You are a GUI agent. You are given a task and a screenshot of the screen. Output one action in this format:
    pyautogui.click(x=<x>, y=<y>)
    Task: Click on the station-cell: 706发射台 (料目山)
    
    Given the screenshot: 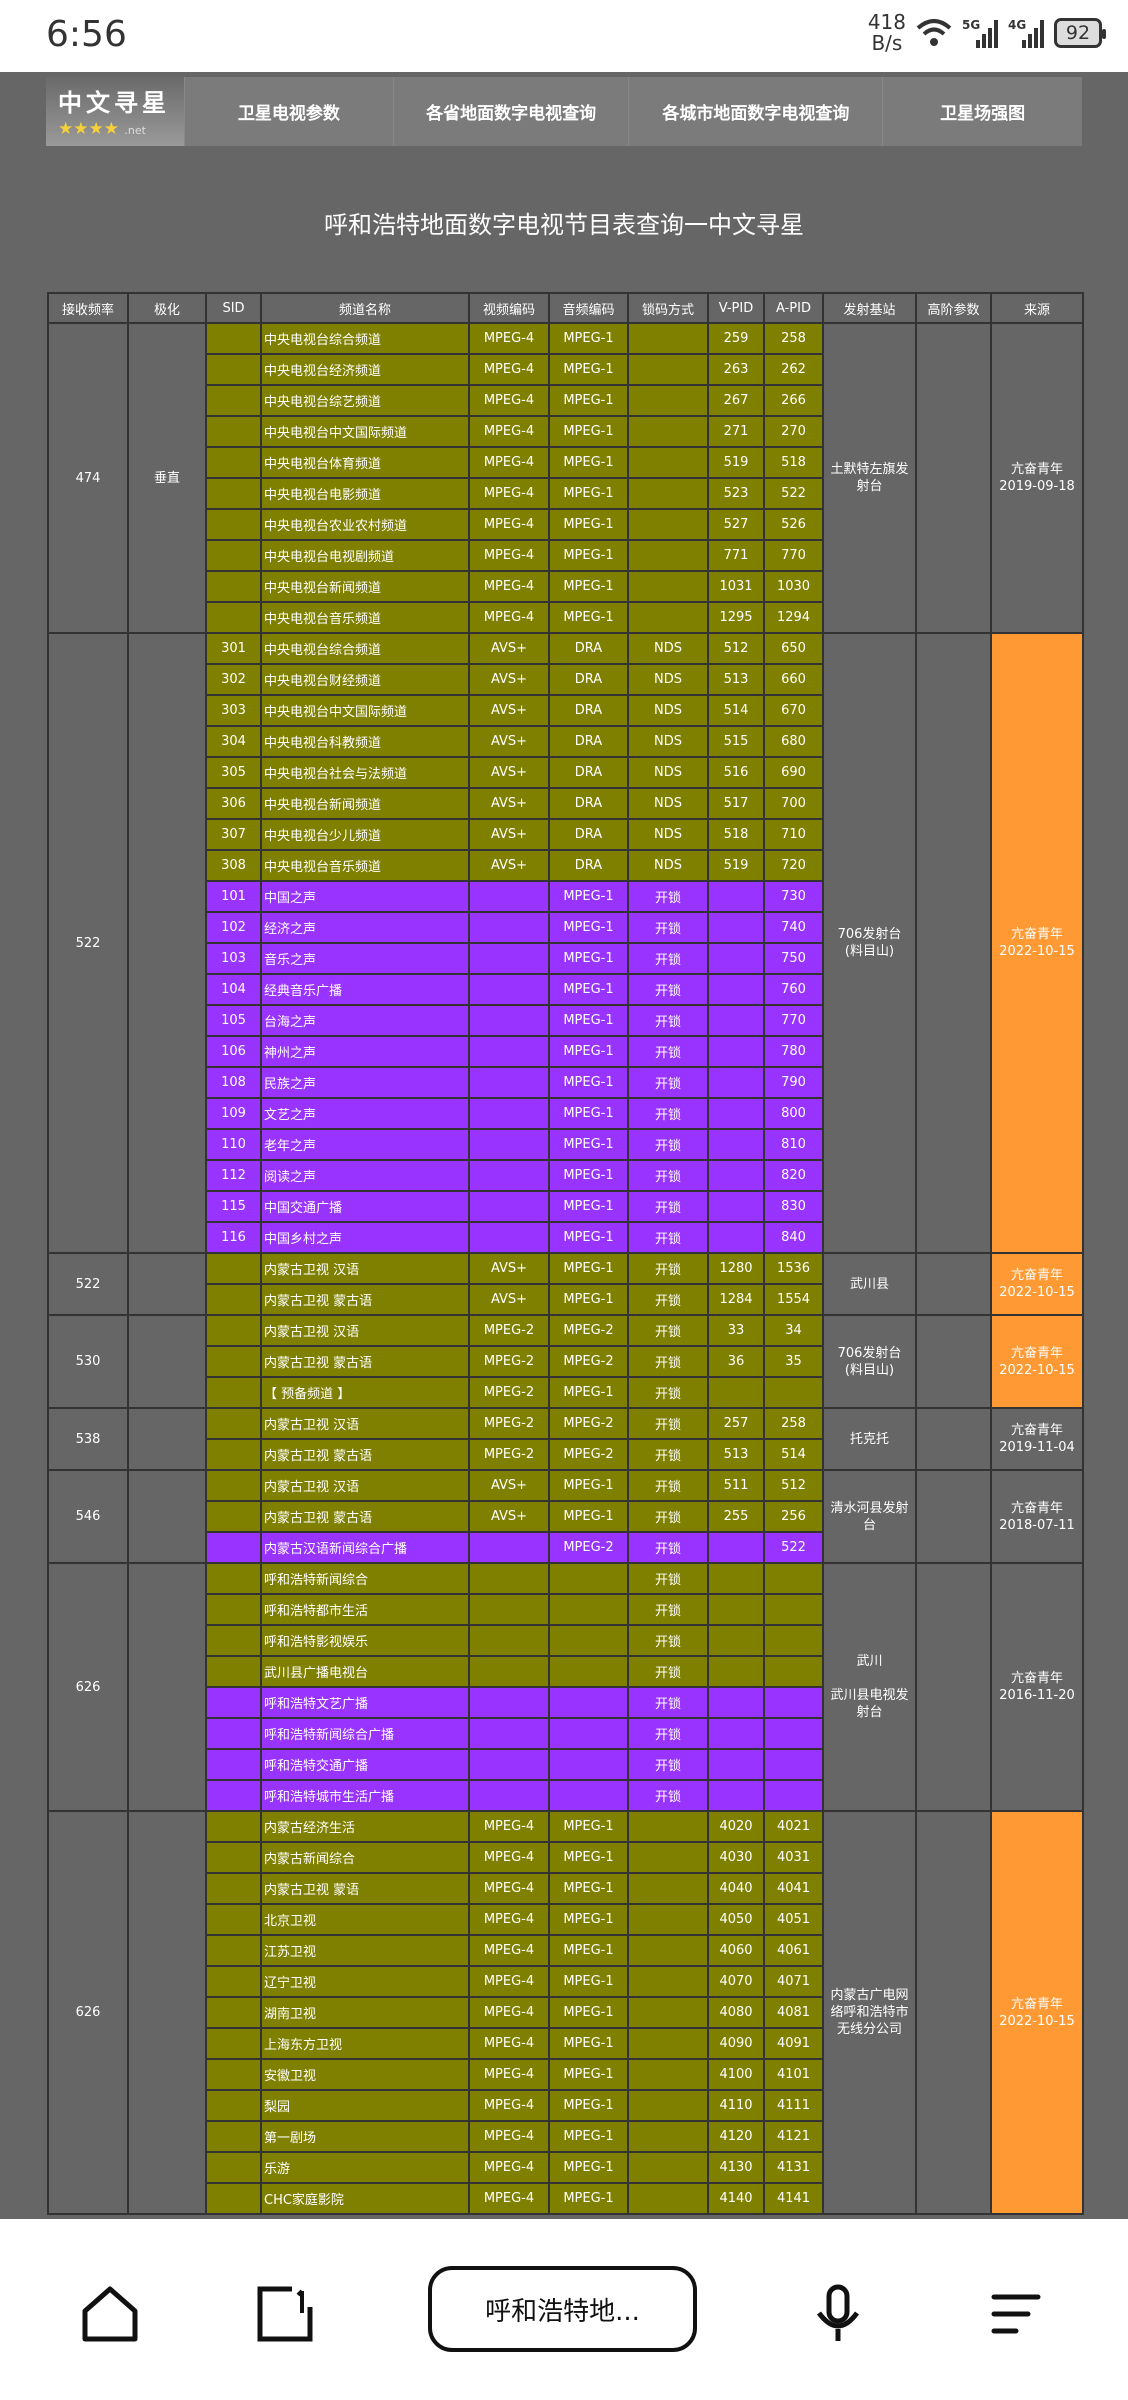 What is the action you would take?
    pyautogui.click(x=869, y=943)
    